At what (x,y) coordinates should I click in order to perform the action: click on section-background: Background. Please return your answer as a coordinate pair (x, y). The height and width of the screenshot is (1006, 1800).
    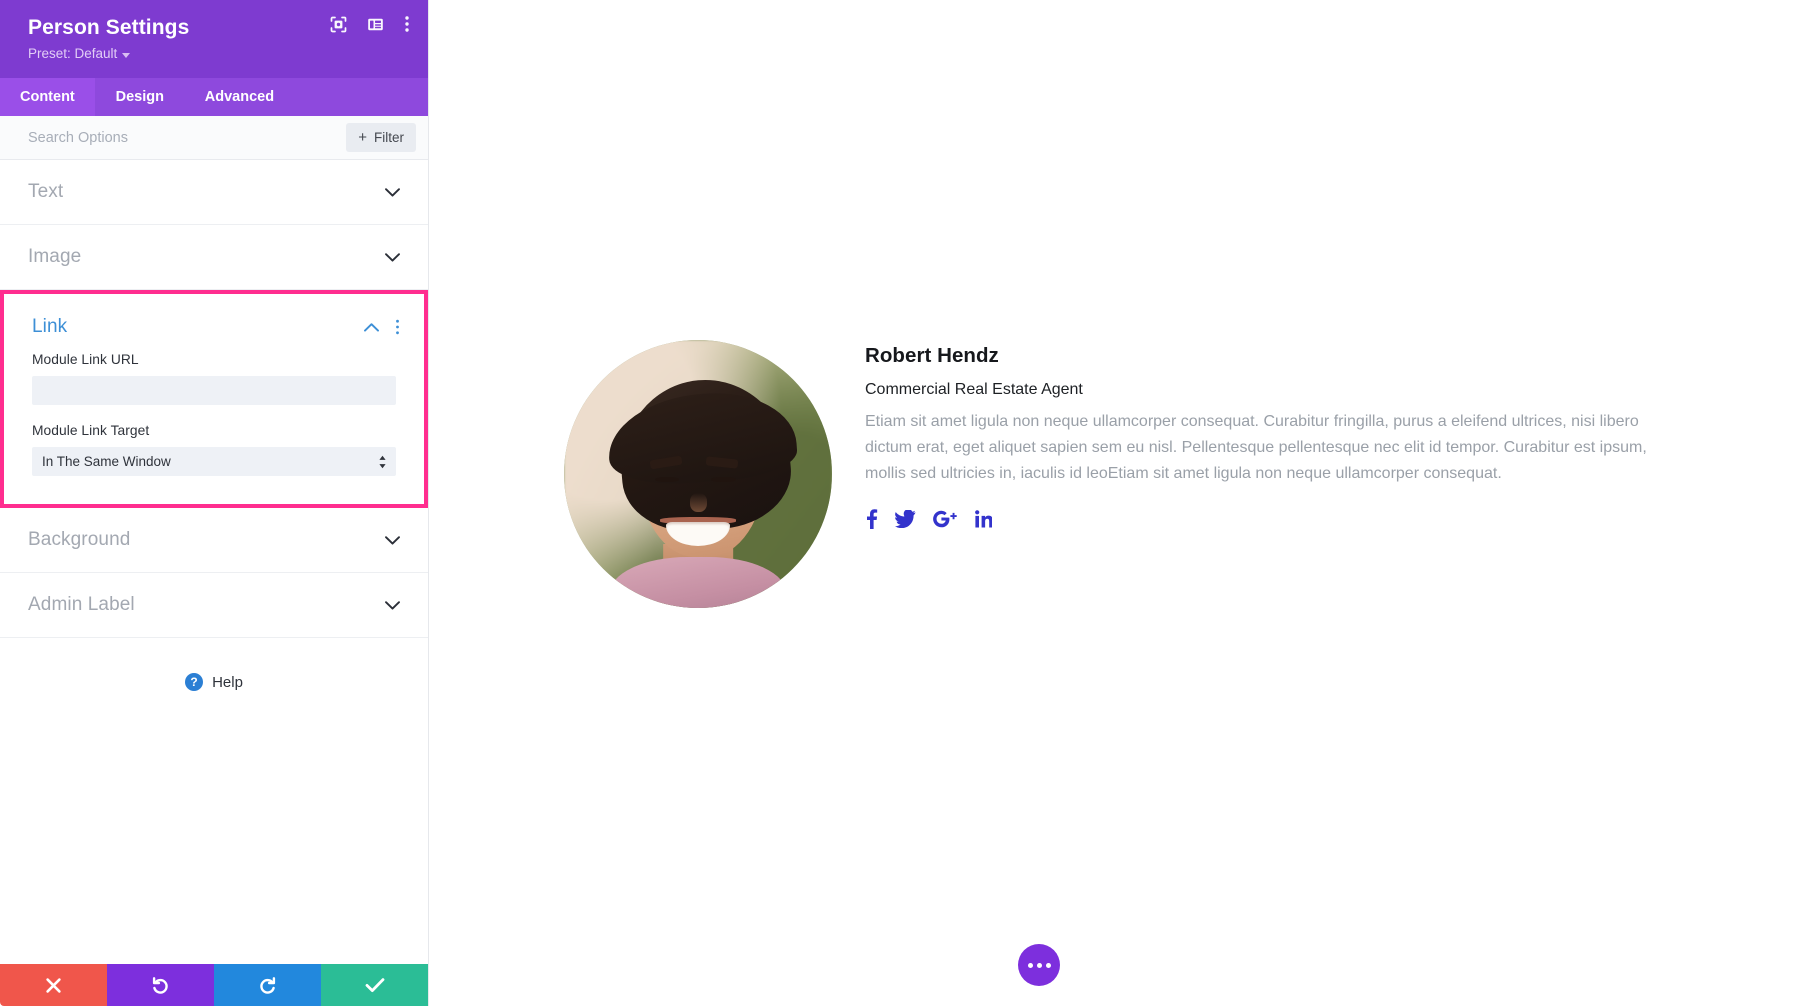
    Looking at the image, I should click on (214, 540).